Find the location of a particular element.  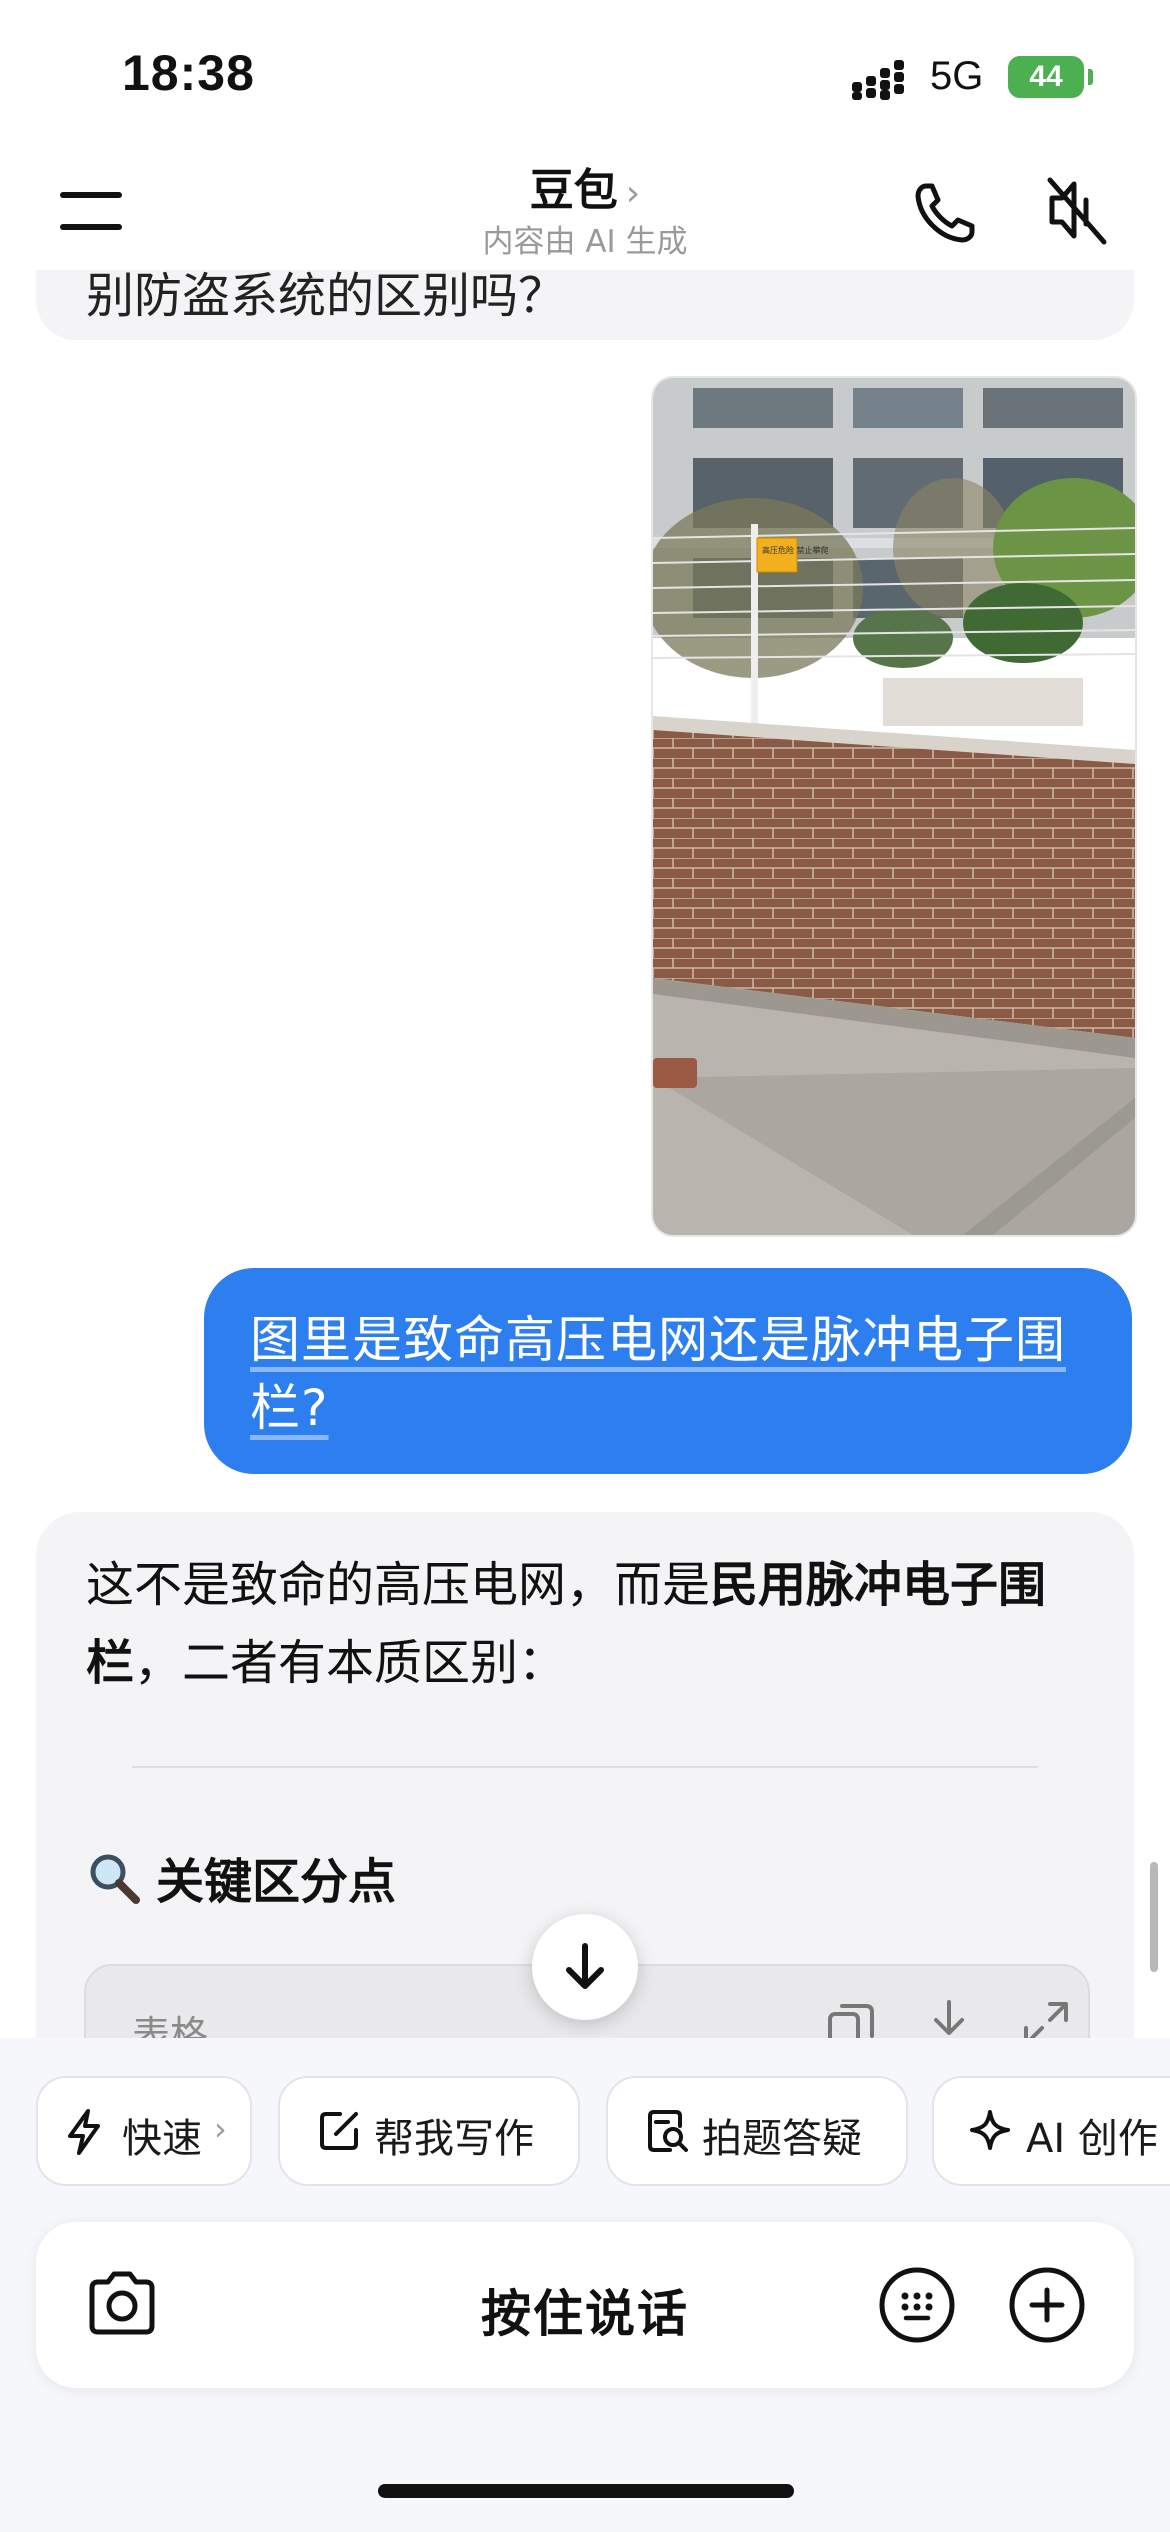

battery-indicator: 44 is located at coordinates (1046, 77).